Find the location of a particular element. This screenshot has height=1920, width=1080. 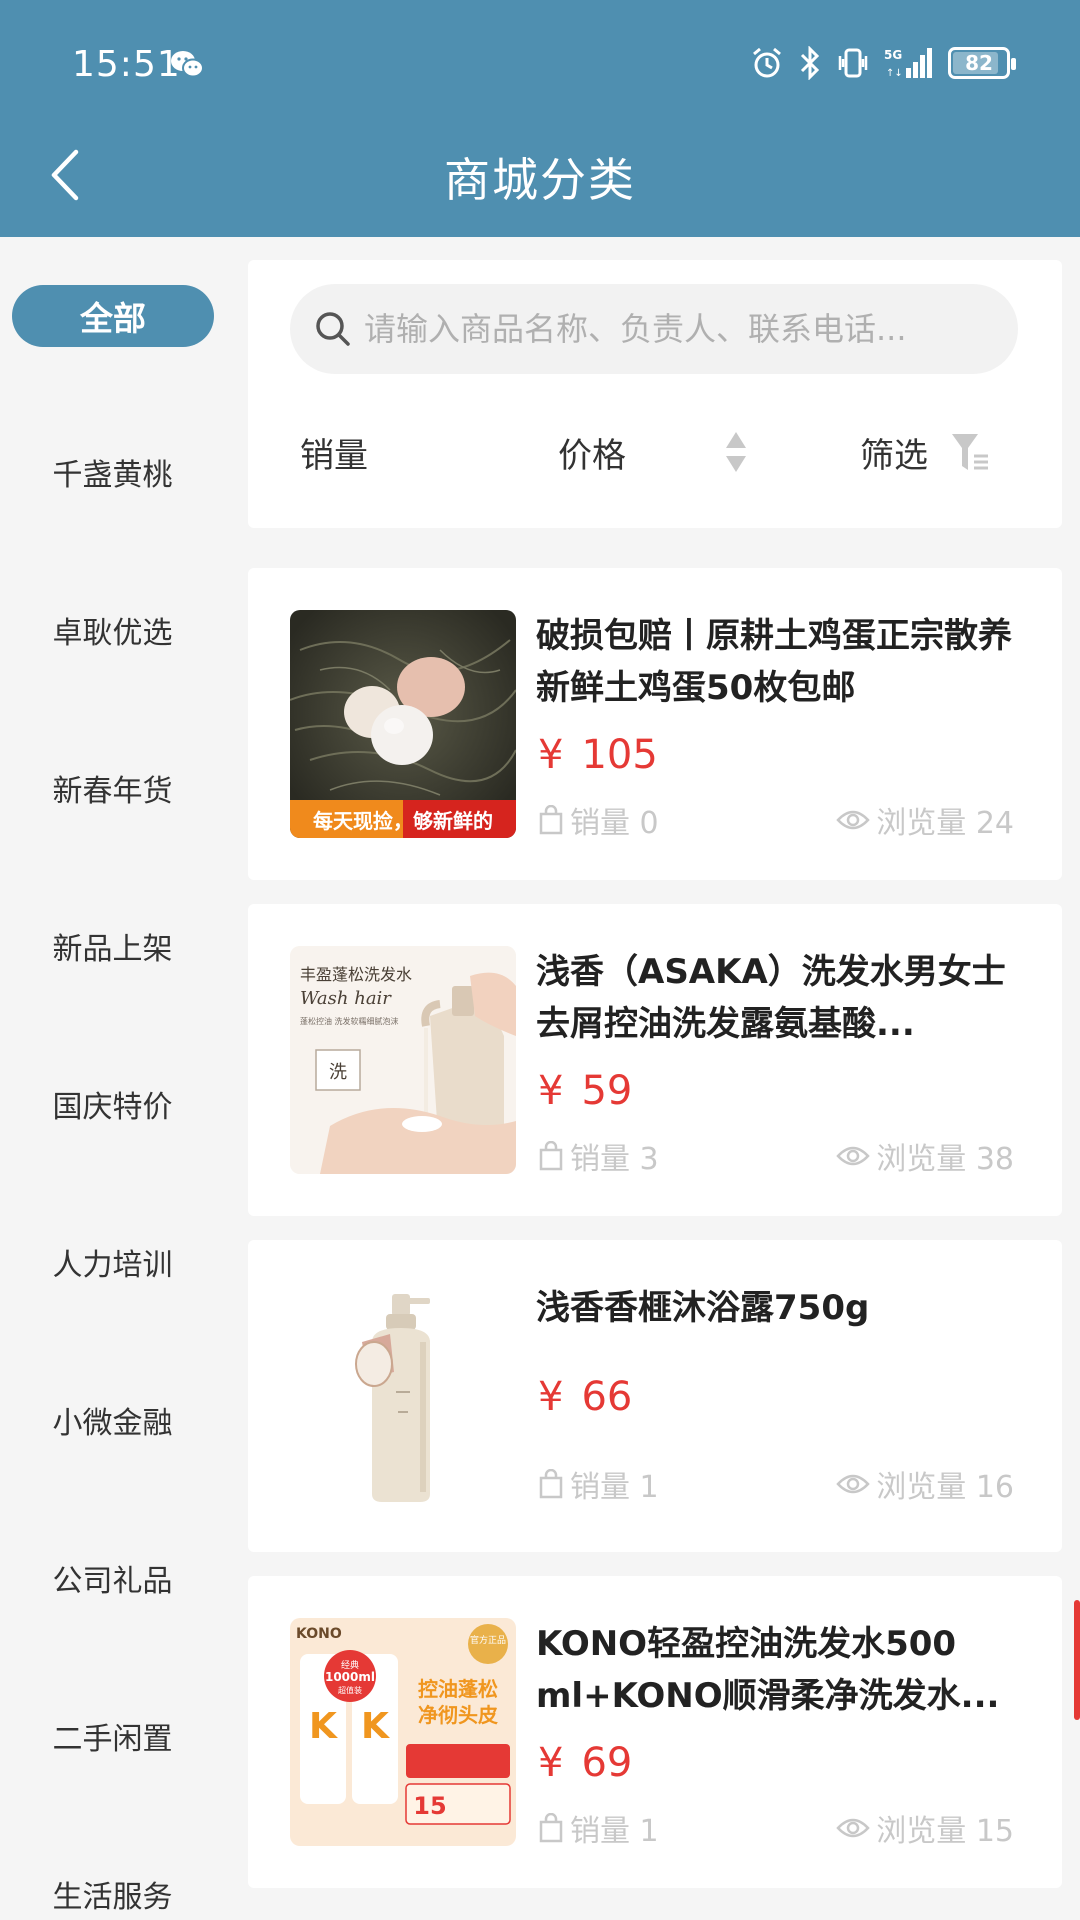

sidebar-item-new-arrivals: 新品上架 is located at coordinates (112, 946).